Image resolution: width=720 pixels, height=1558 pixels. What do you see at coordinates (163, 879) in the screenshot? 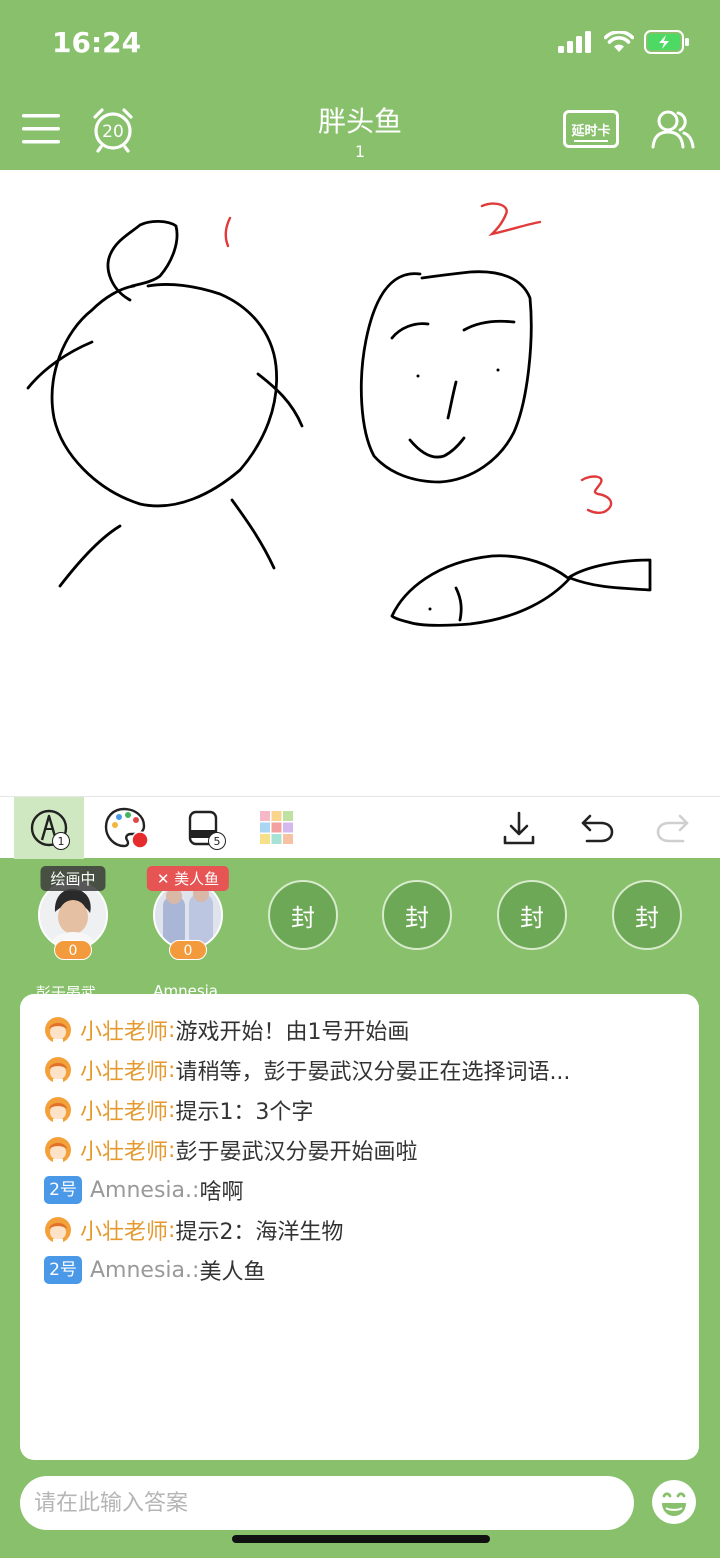
I see `close-icon: ✕` at bounding box center [163, 879].